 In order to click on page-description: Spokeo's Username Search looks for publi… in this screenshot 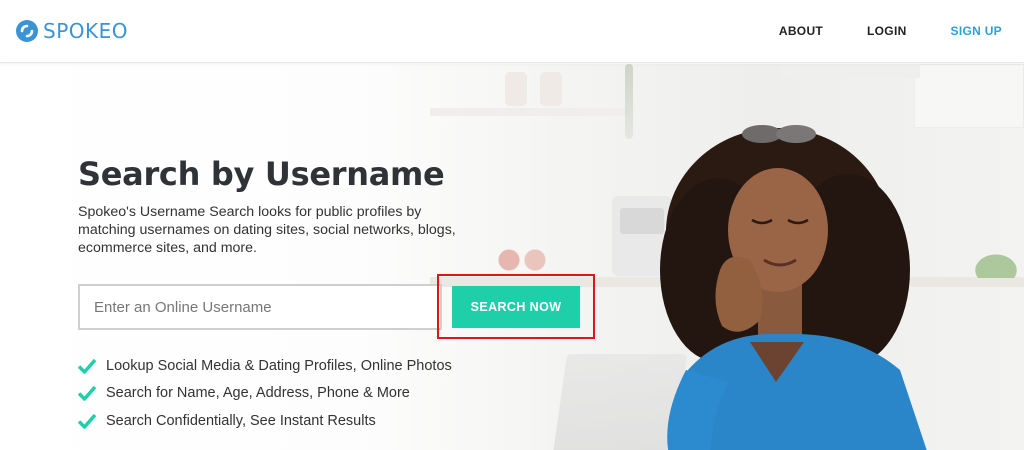, I will do `click(267, 230)`.